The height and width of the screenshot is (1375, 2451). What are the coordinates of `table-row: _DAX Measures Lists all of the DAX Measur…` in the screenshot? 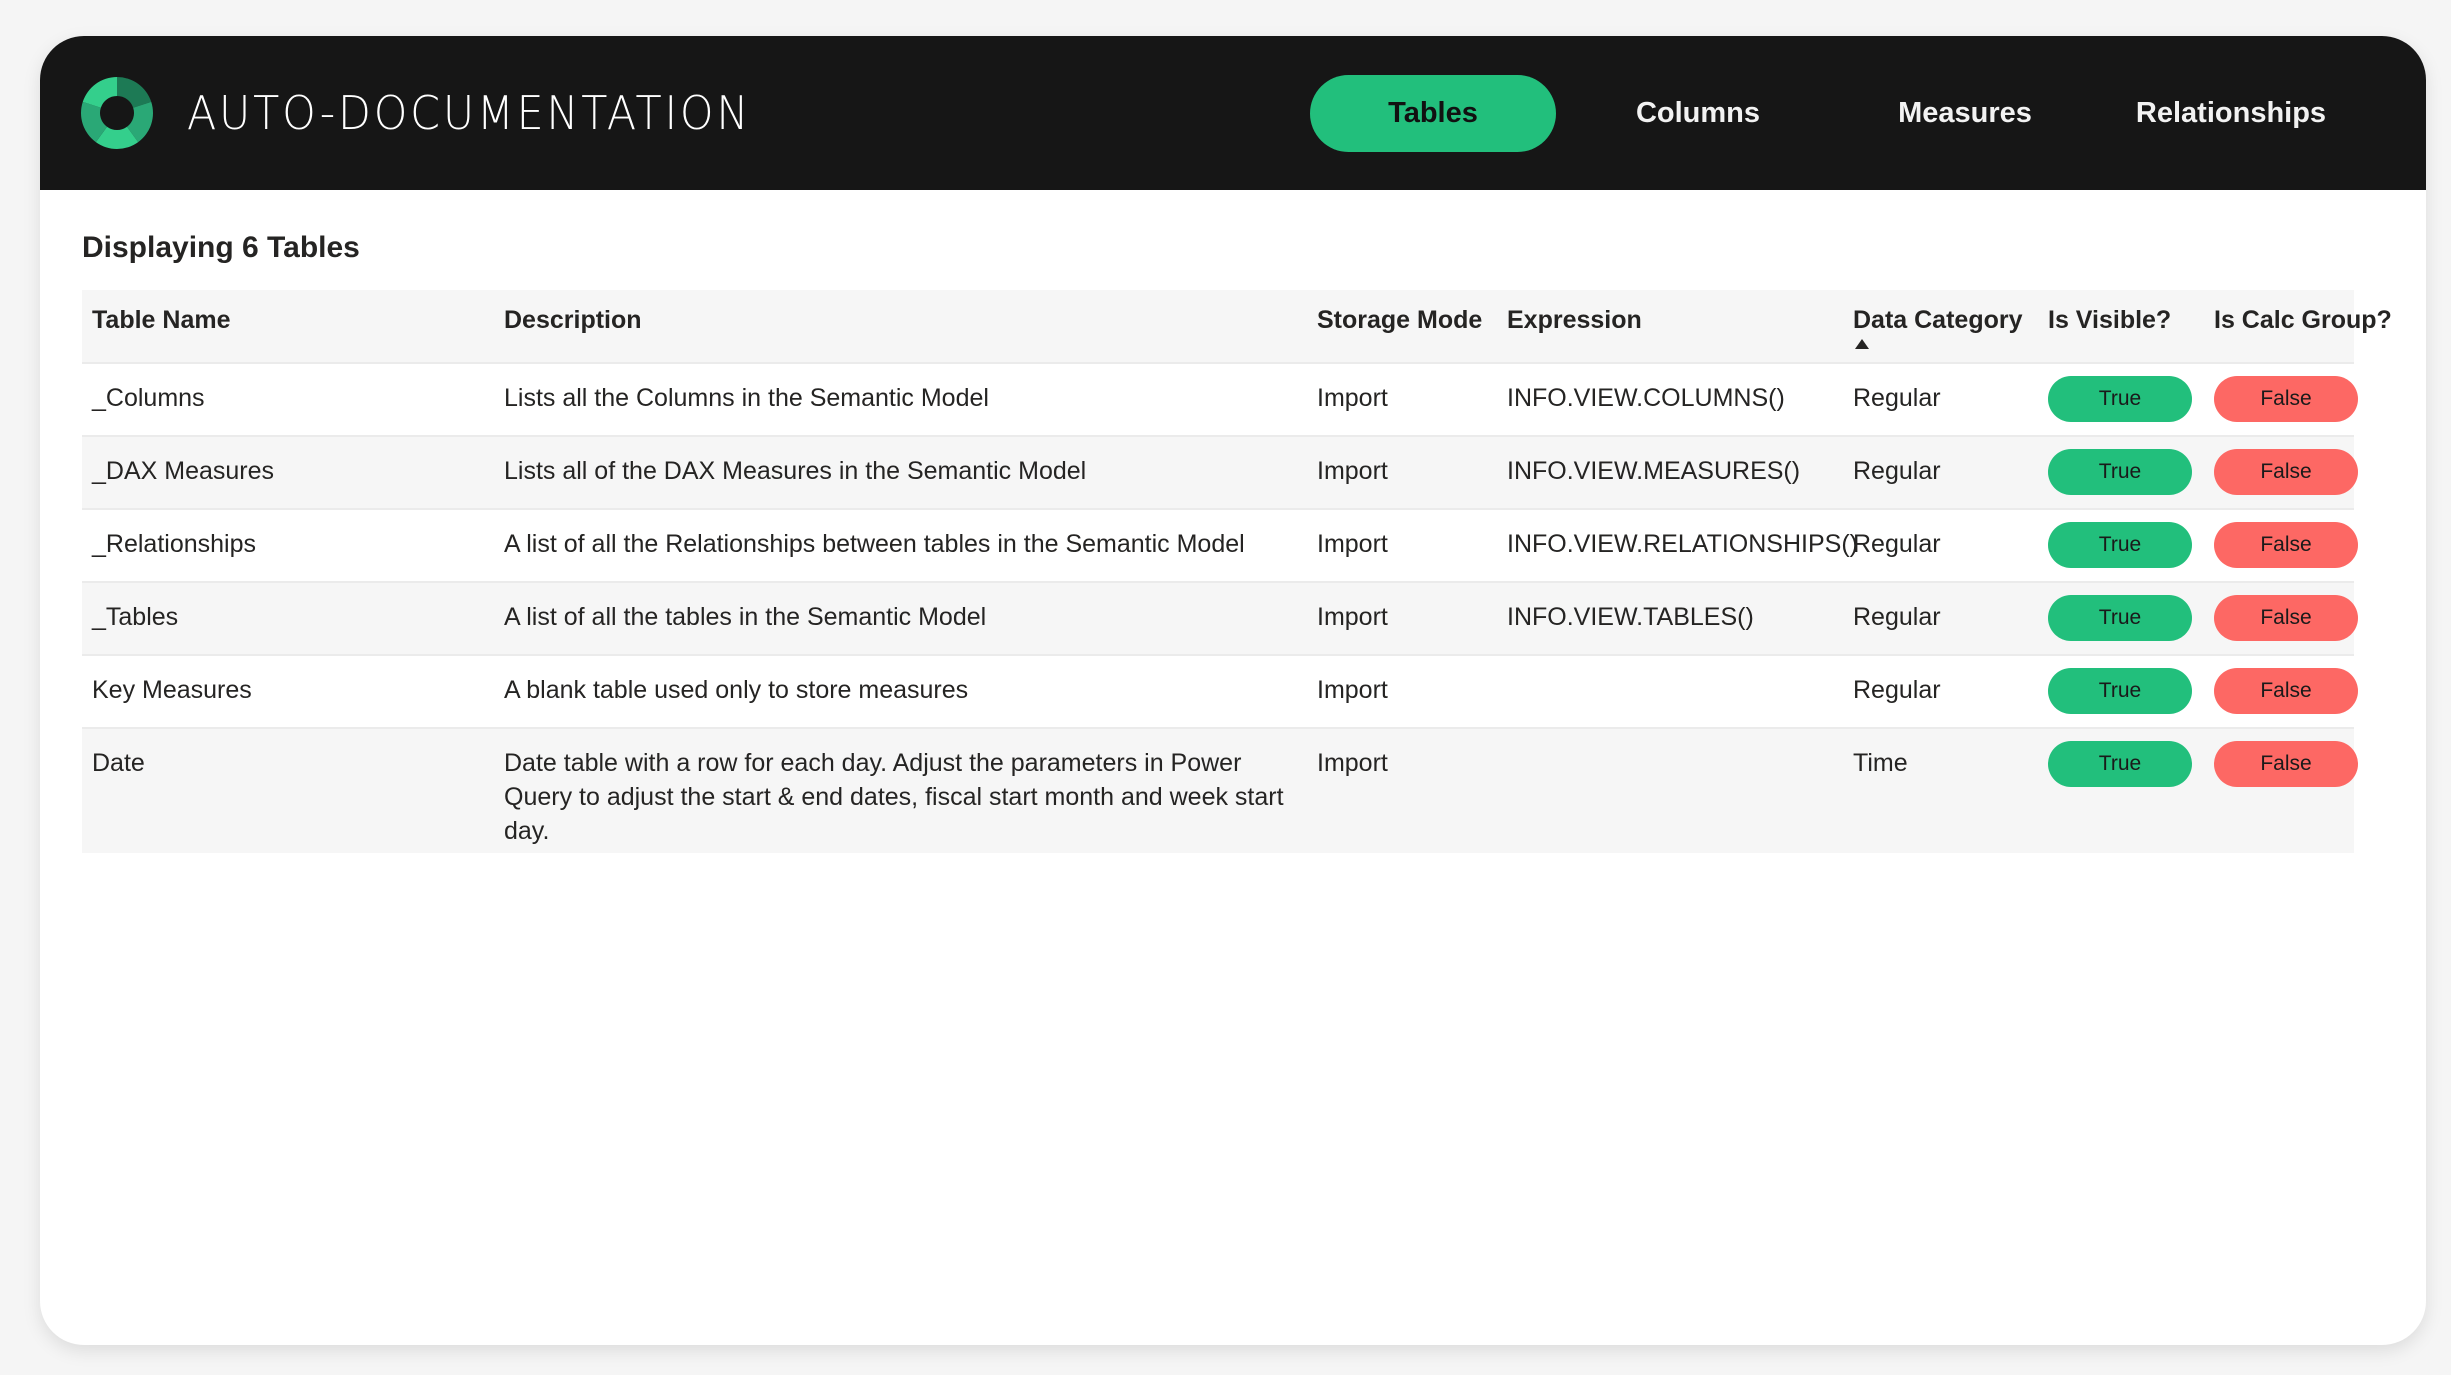 It's located at (1220, 471).